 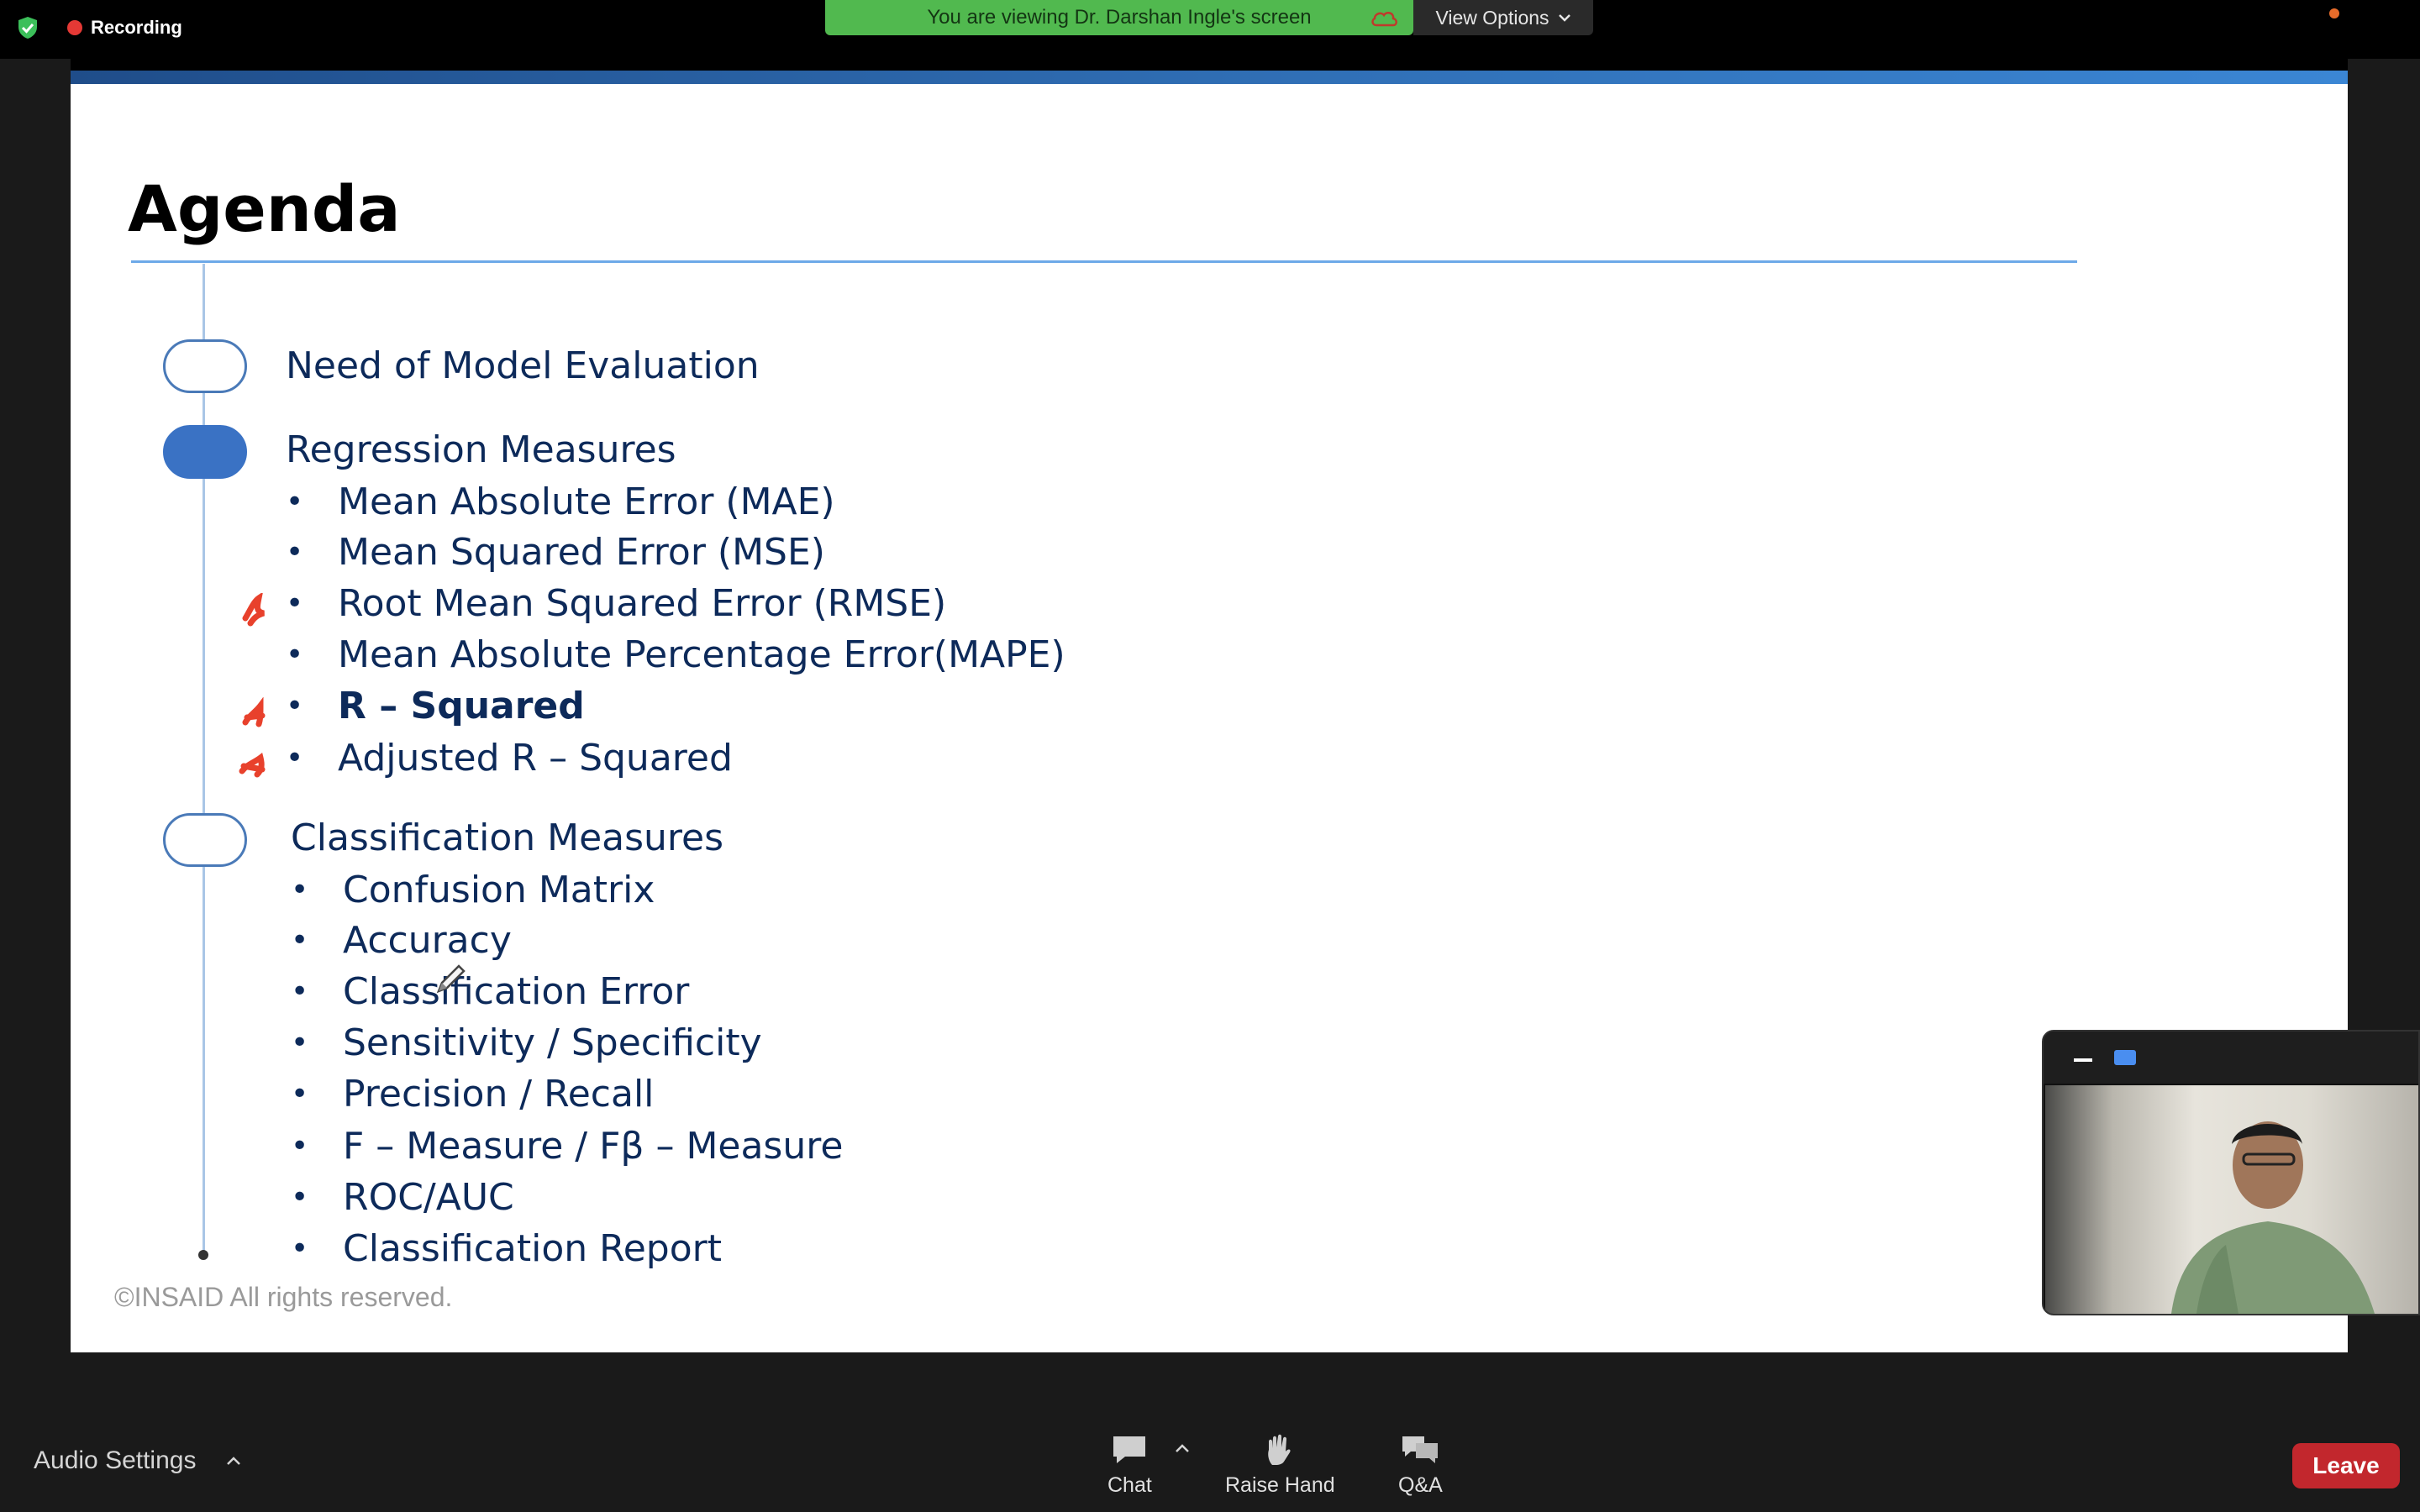 I want to click on list-item-text: R – Squared, so click(x=462, y=706).